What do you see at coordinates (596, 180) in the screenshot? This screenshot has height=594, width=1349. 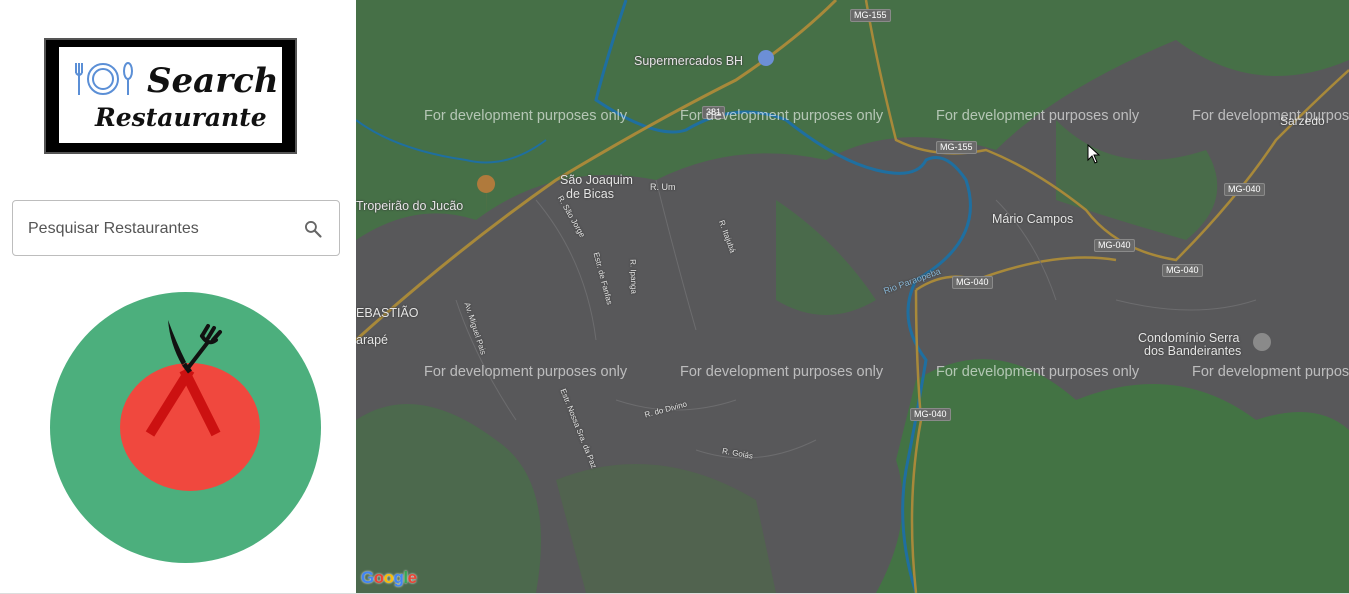 I see `place-label: São Joaquim` at bounding box center [596, 180].